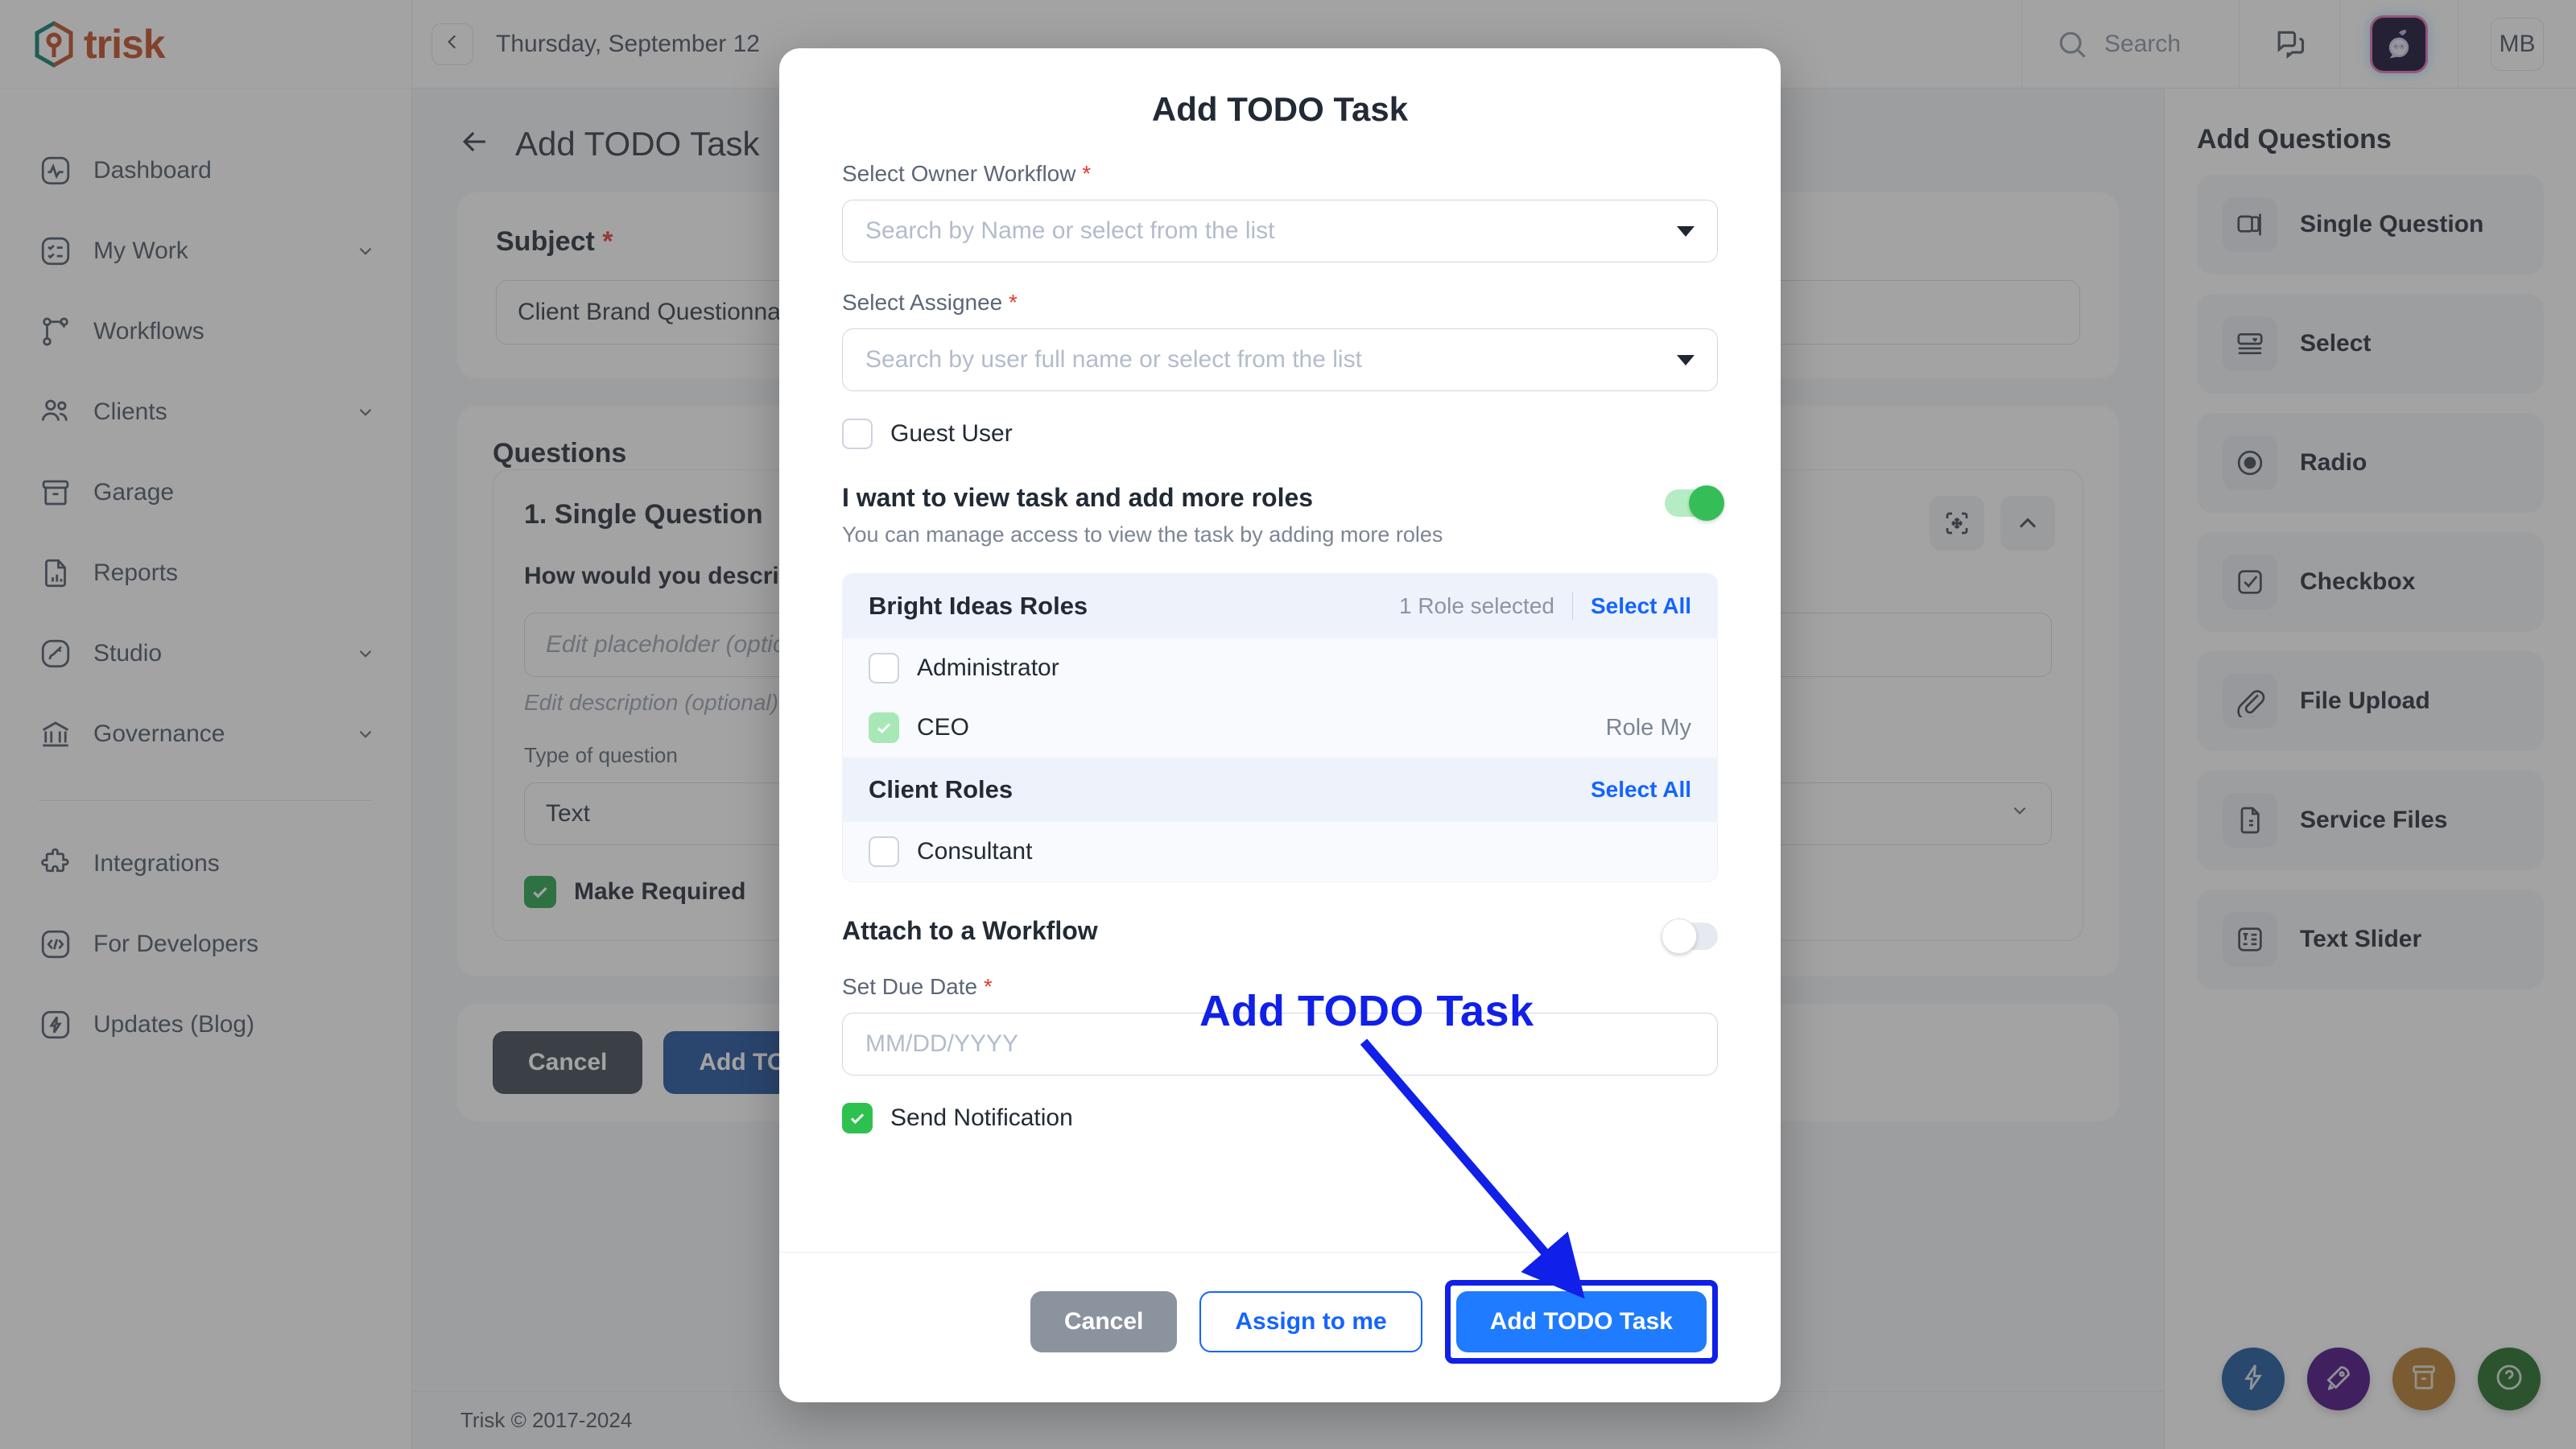 The height and width of the screenshot is (1449, 2576). I want to click on role-meta: Role My, so click(1648, 727).